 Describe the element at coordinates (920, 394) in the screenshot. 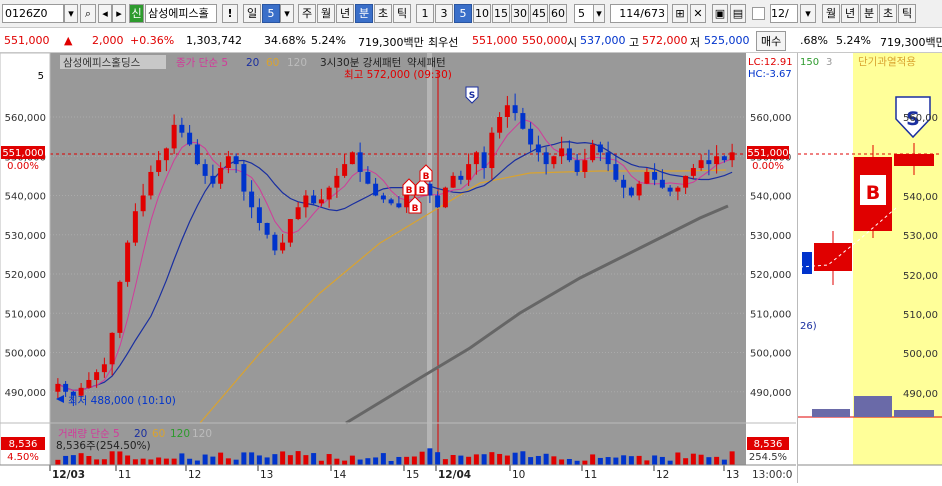

I see `side-y-tick: 490,00` at that location.